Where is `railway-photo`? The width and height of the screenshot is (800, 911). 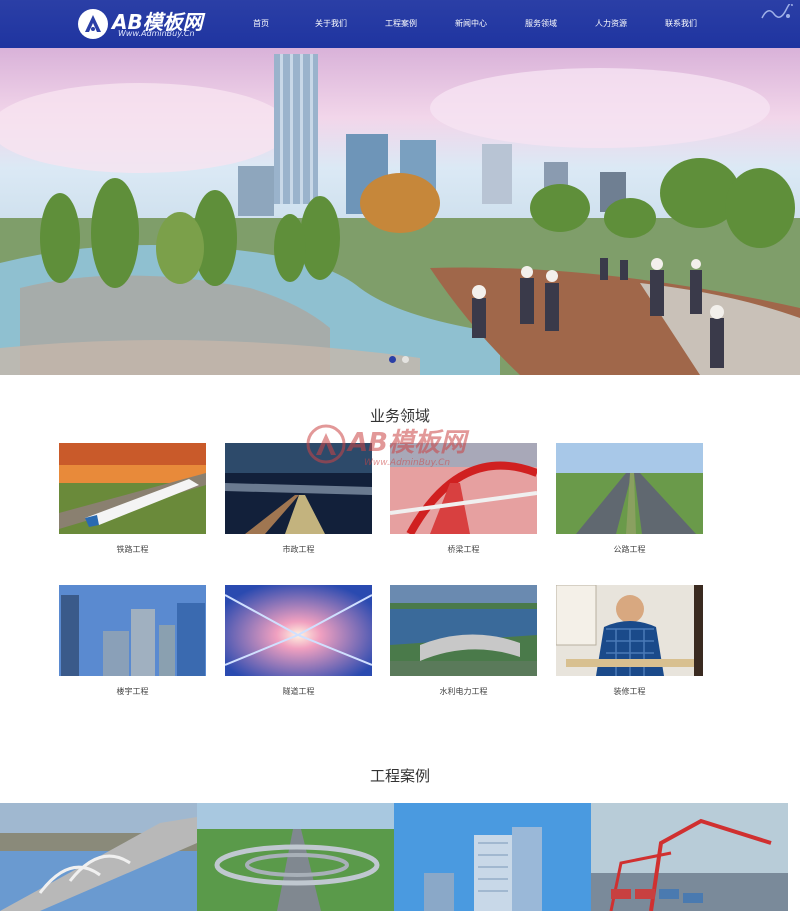 railway-photo is located at coordinates (132, 488).